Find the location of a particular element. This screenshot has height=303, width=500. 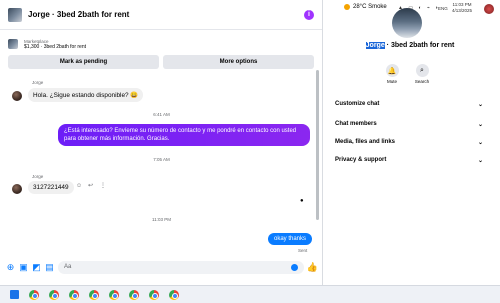

section-label: Customize chat is located at coordinates (357, 104).